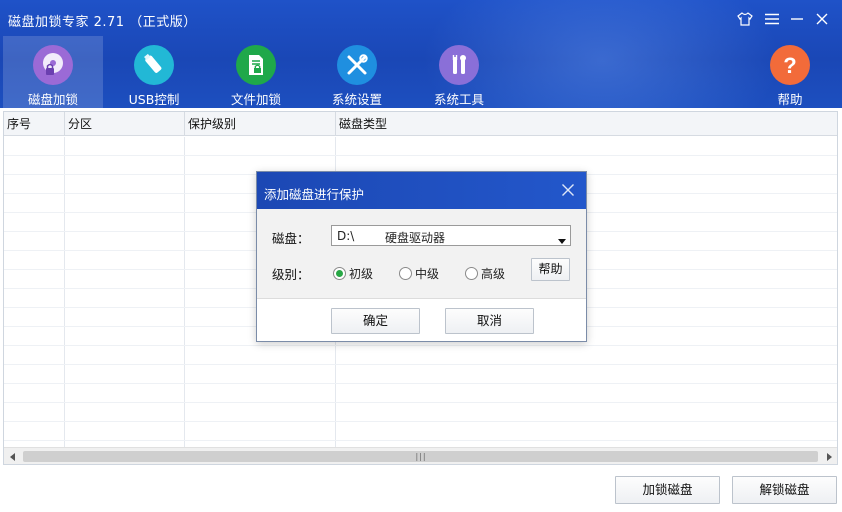 The height and width of the screenshot is (512, 842). I want to click on disk-type-value: 硬盘驱动器, so click(415, 238).